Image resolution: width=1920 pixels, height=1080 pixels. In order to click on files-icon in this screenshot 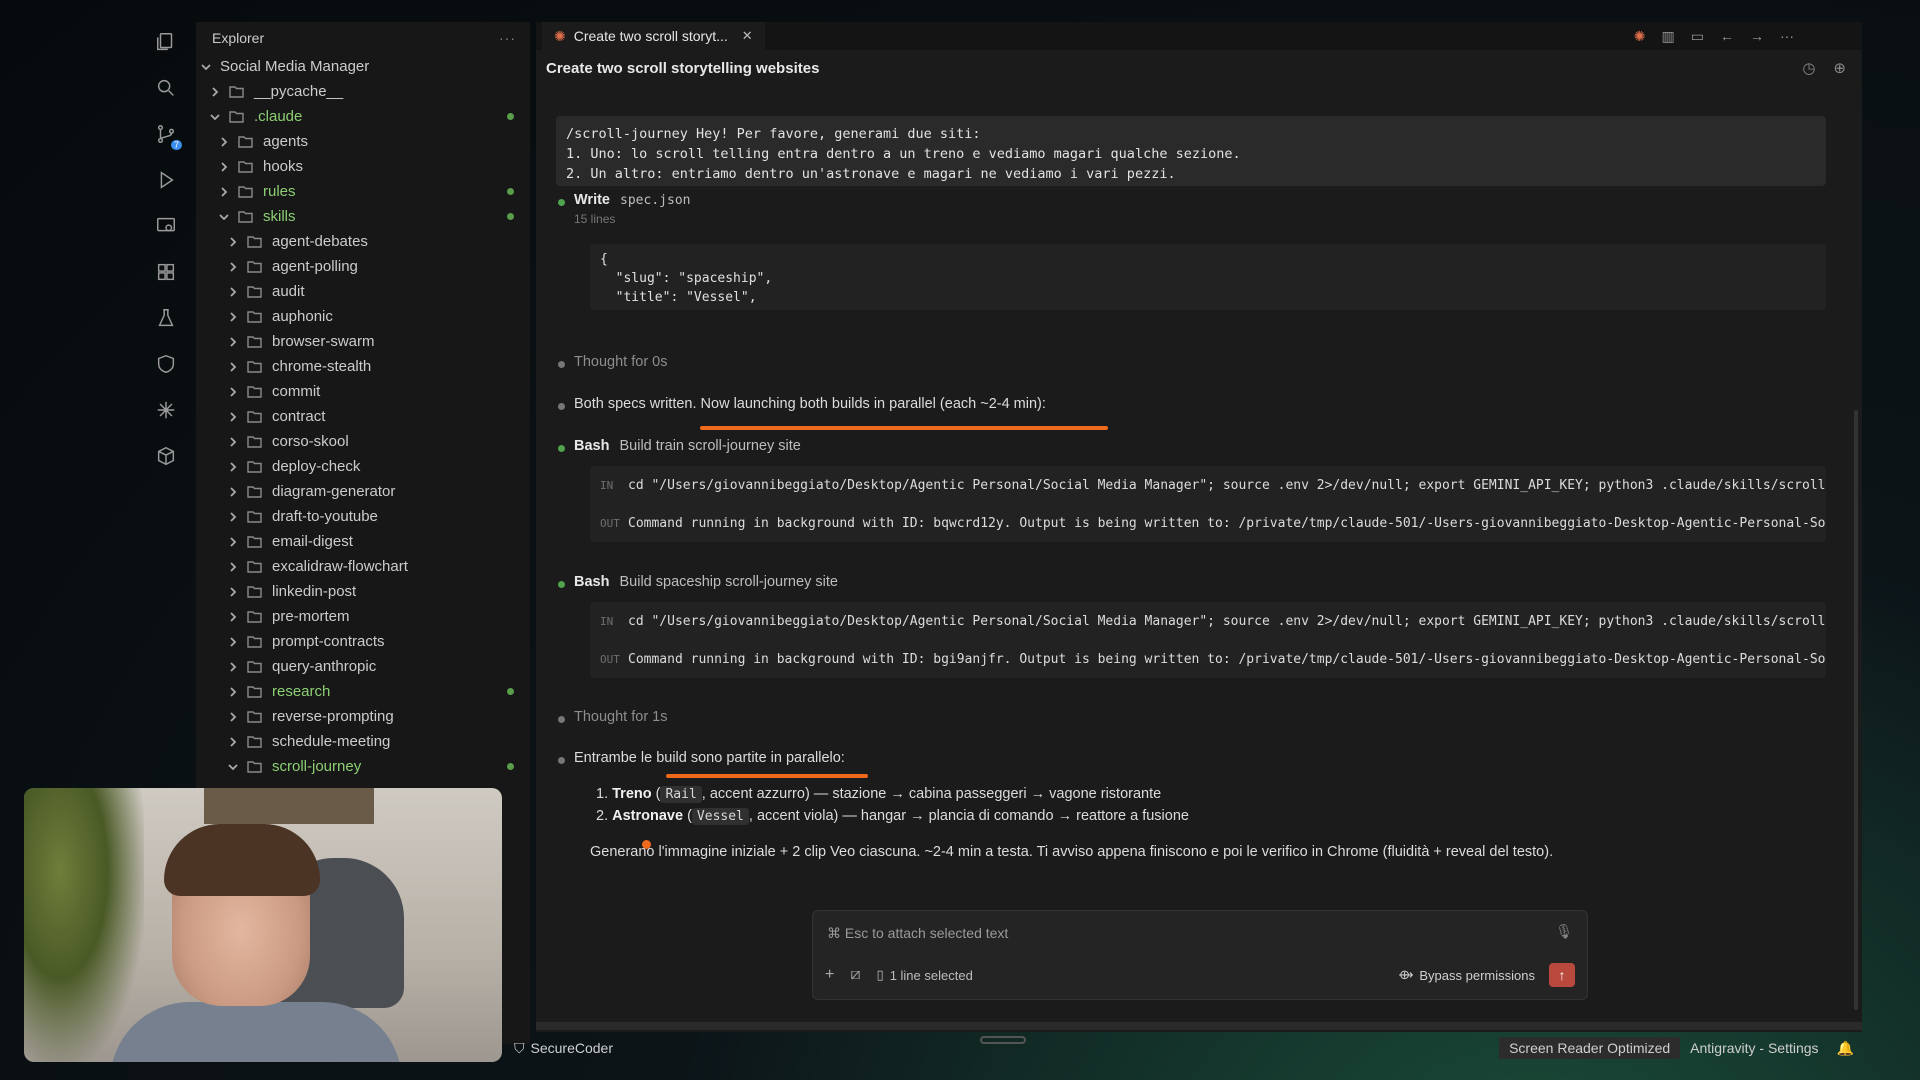, I will do `click(166, 42)`.